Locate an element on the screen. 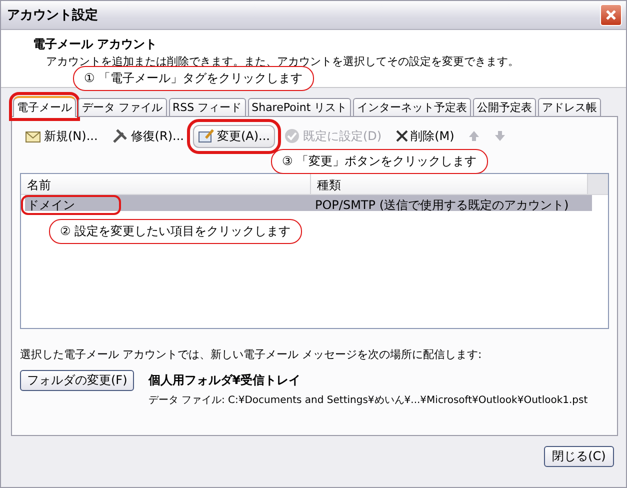  delete-icon is located at coordinates (402, 136).